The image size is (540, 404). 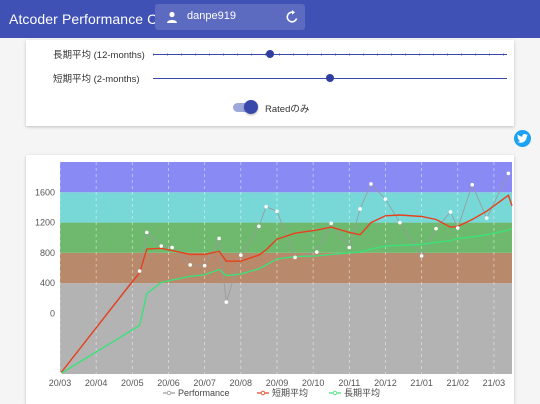 I want to click on long-term-slider-row: 長期平均 (12-months), so click(x=270, y=55).